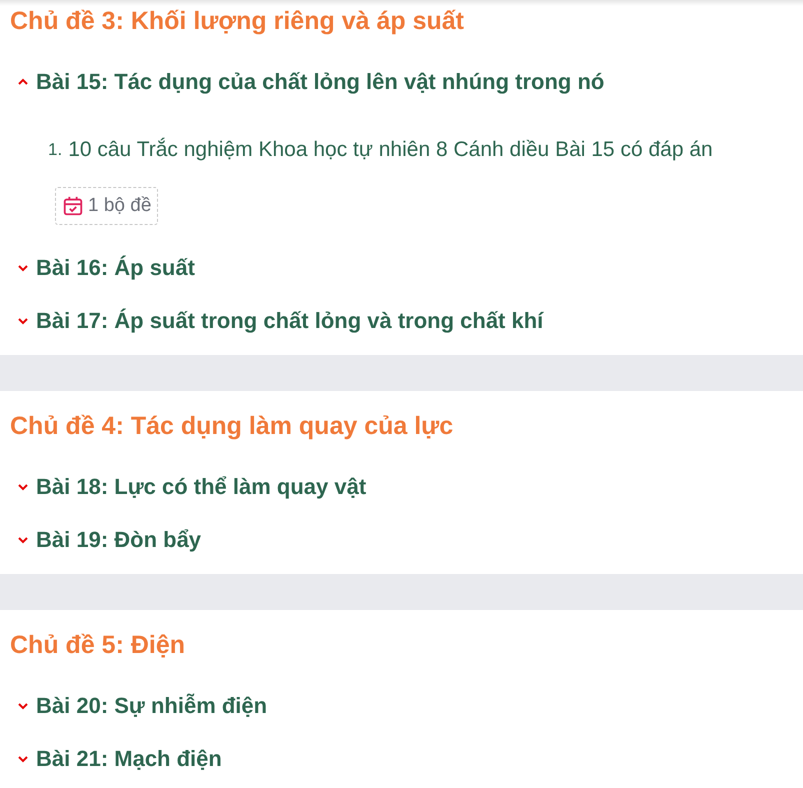 This screenshot has height=788, width=803. I want to click on quiz-link: 10 câu Trắc nghiệm Khoa học tự nhiên 8 Cánh diều Bài 15 có đáp án, so click(390, 150).